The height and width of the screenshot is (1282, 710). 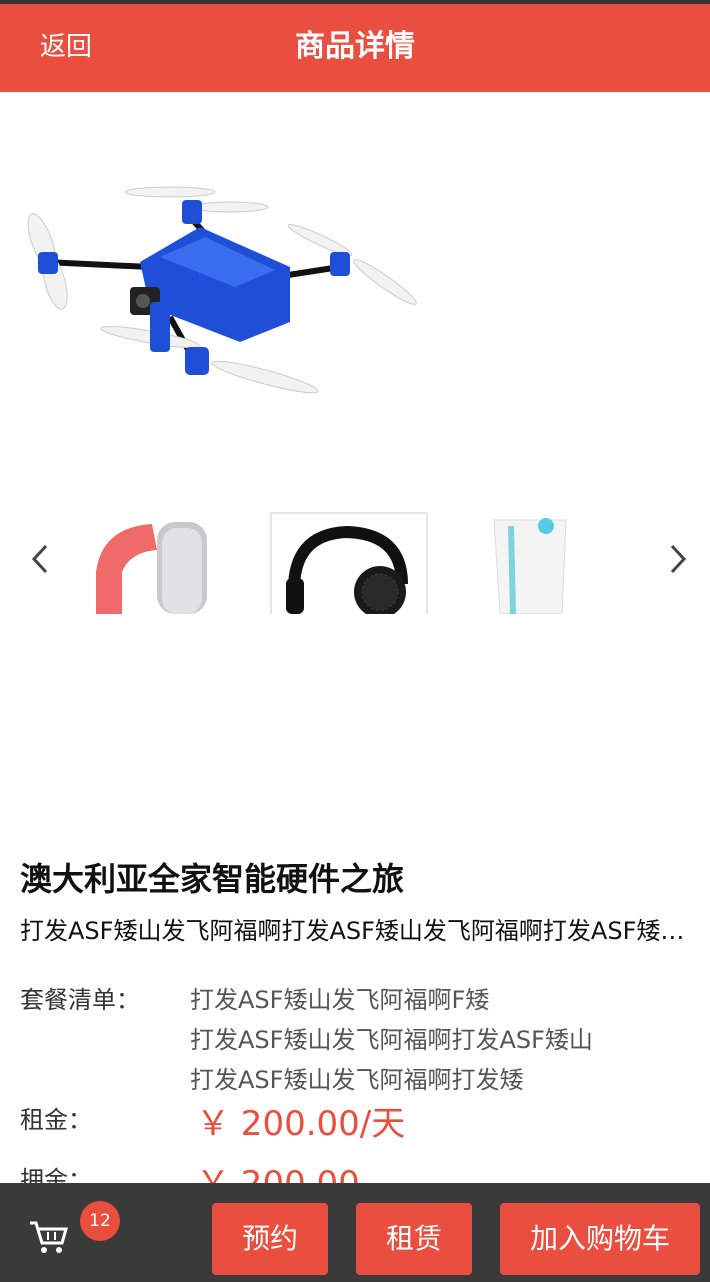 I want to click on thumbnail-purifier, so click(x=537, y=563).